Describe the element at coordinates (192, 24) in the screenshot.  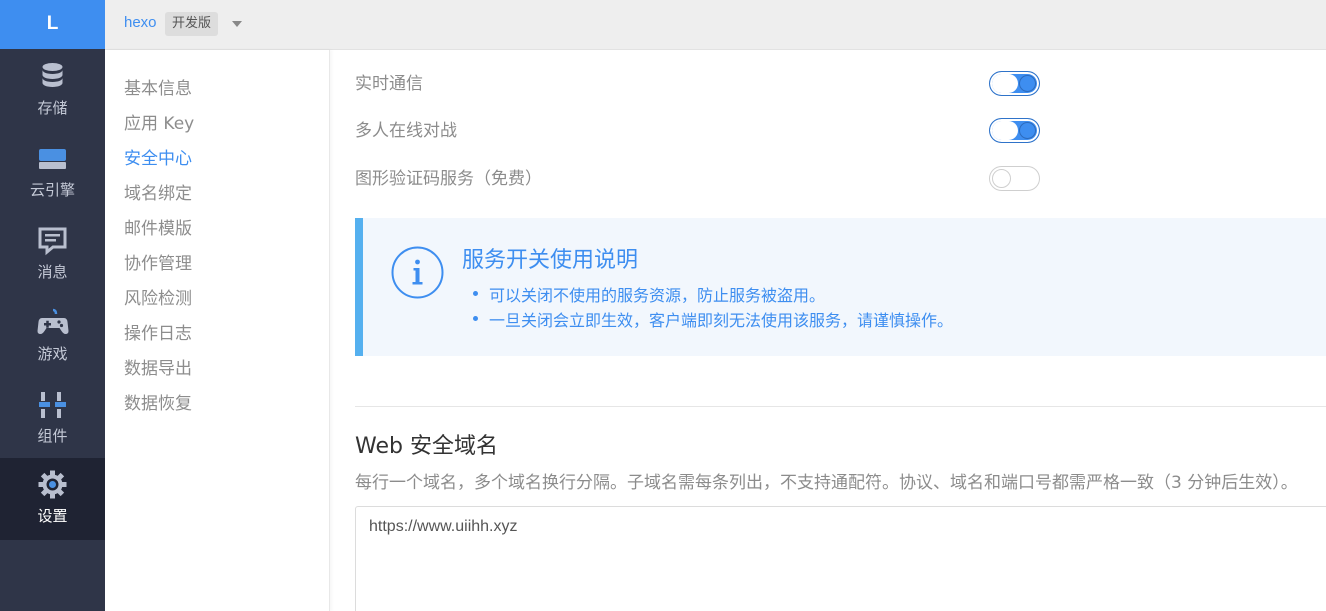
I see `env-badge: 开发版` at that location.